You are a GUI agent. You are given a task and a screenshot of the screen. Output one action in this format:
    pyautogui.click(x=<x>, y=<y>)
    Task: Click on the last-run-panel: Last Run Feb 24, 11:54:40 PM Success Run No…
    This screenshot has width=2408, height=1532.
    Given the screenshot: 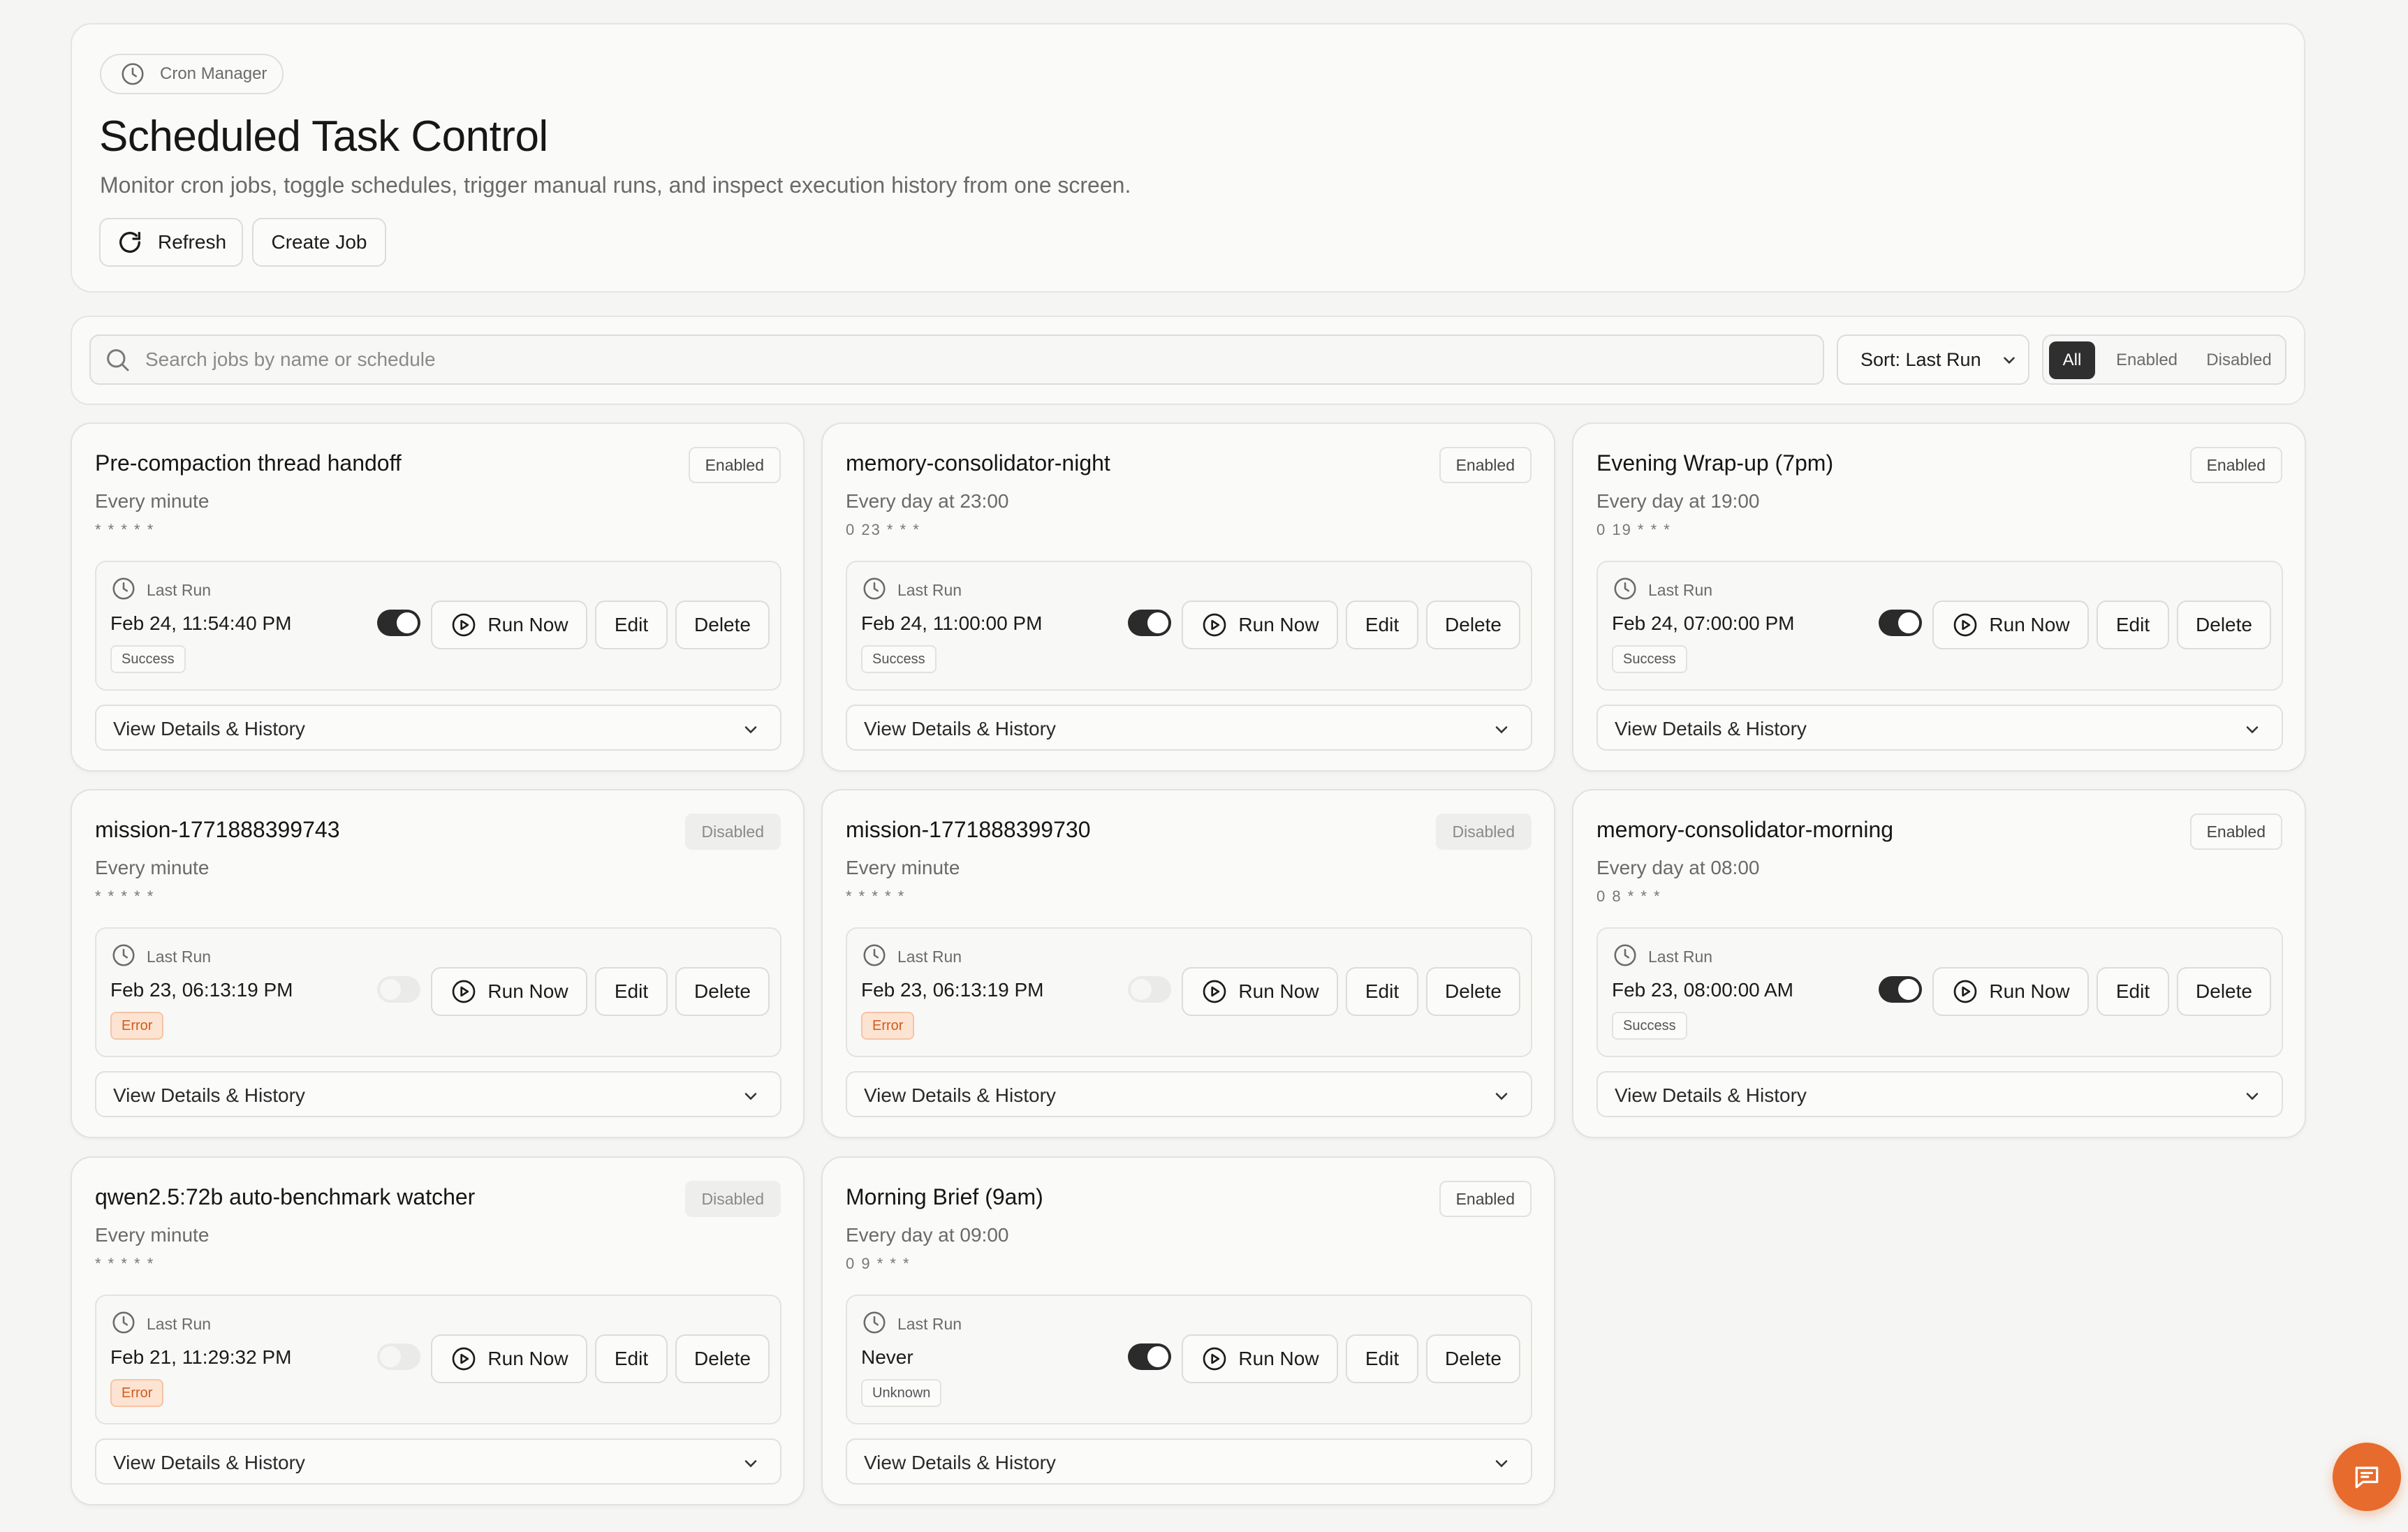 What is the action you would take?
    pyautogui.click(x=438, y=626)
    